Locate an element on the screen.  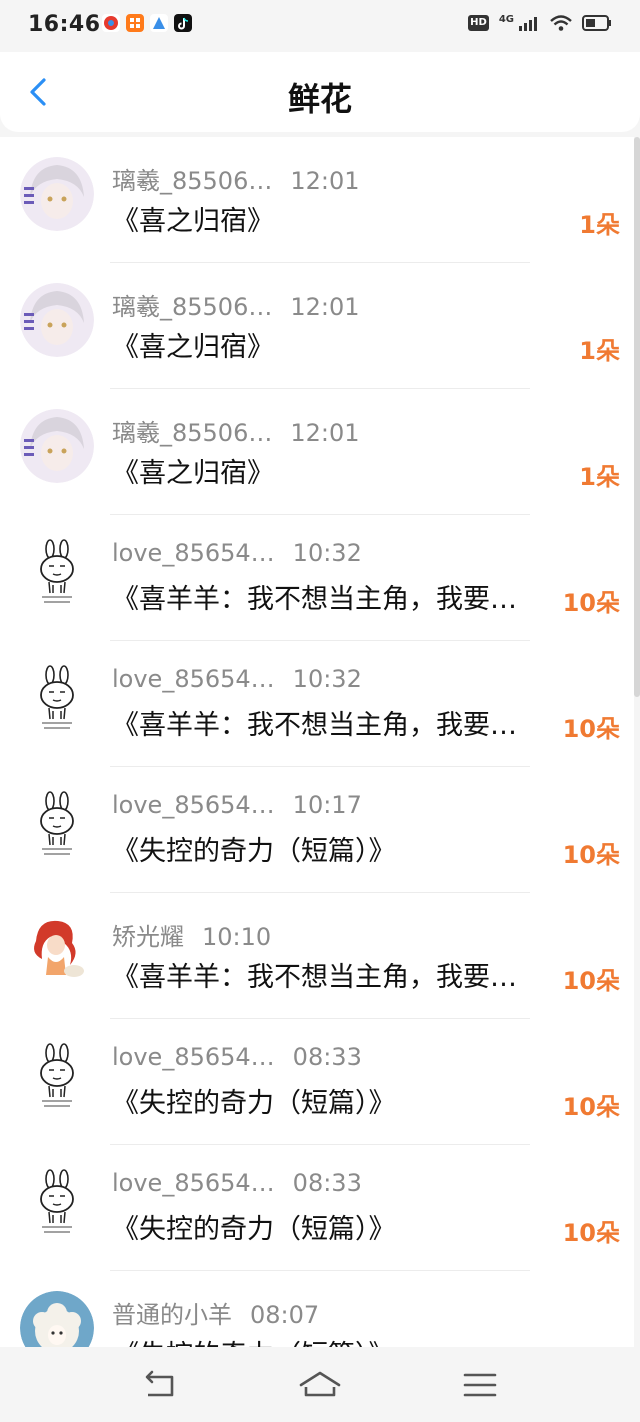
page-title: 鲜花 is located at coordinates (319, 99).